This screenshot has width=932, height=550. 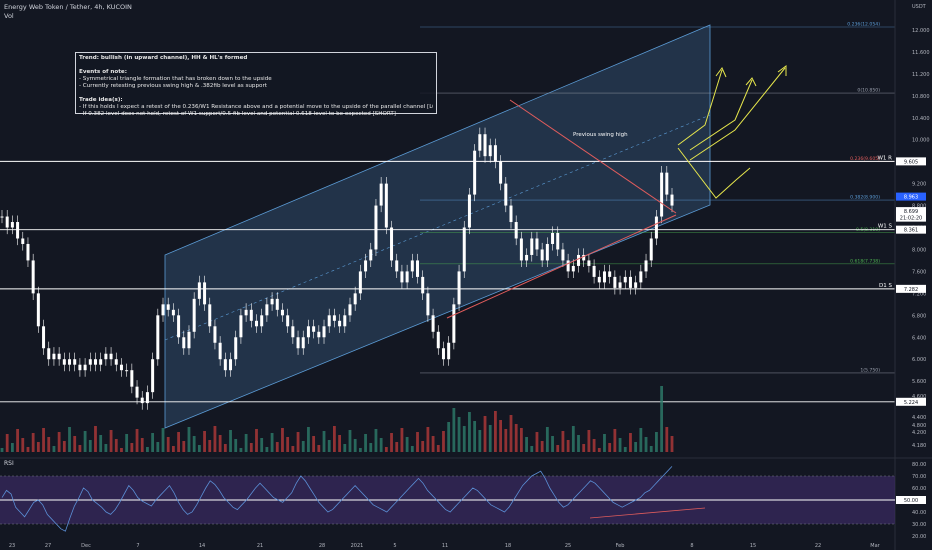 I want to click on y-tick-label: 10.800, so click(x=921, y=97).